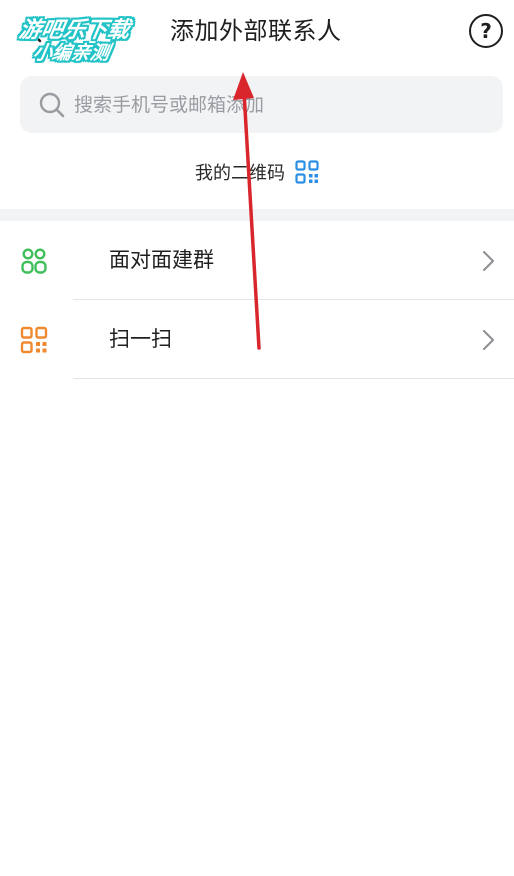  Describe the element at coordinates (140, 339) in the screenshot. I see `list-item-label: 扫一扫` at that location.